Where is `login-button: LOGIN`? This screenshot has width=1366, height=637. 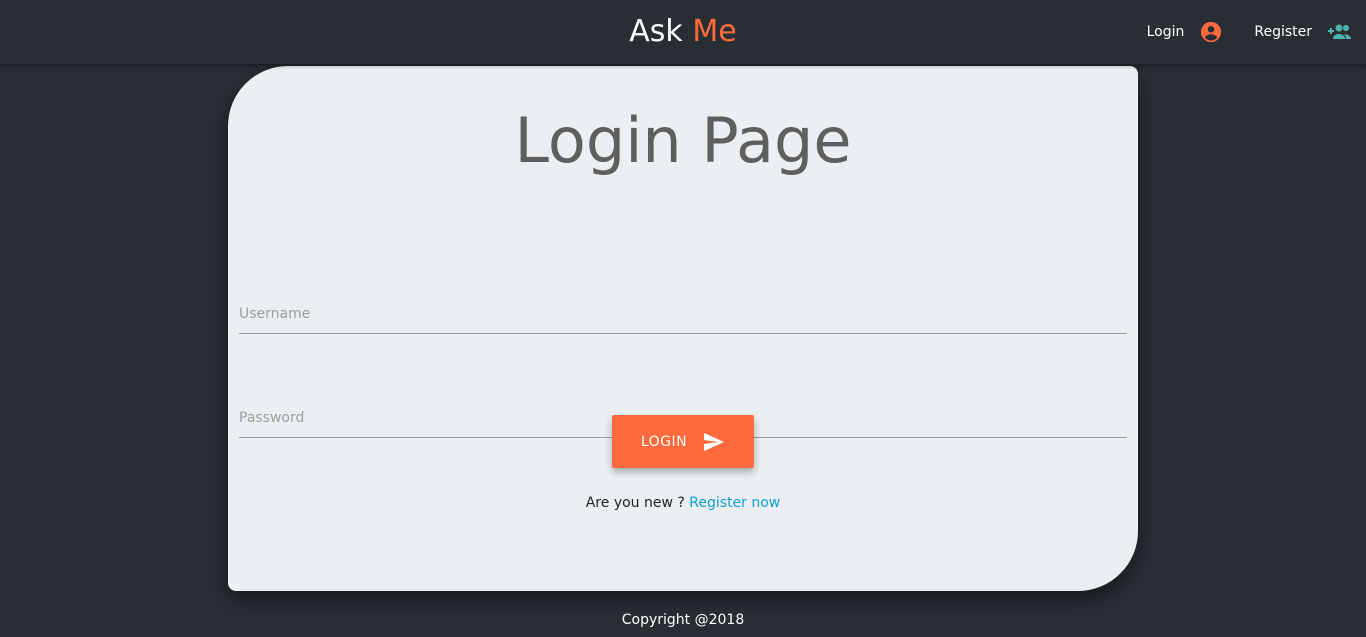 login-button: LOGIN is located at coordinates (683, 441).